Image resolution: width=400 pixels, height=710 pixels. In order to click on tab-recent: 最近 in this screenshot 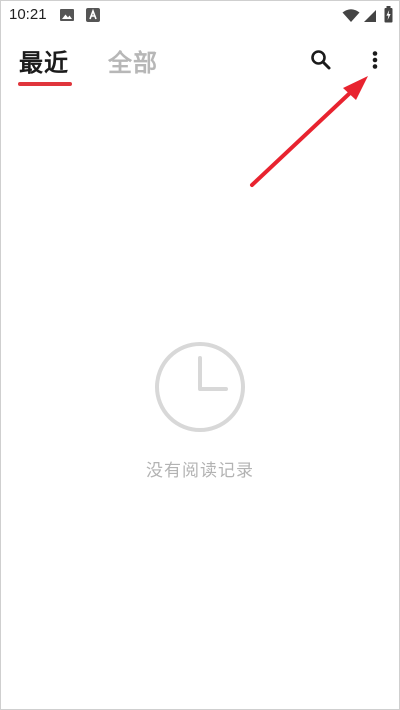, I will do `click(44, 60)`.